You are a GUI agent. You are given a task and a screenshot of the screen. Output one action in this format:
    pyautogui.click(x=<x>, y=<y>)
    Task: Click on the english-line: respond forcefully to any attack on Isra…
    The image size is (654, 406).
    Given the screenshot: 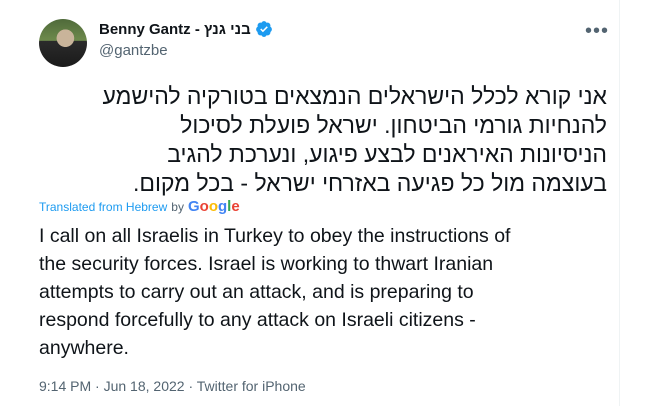 What is the action you would take?
    pyautogui.click(x=257, y=320)
    